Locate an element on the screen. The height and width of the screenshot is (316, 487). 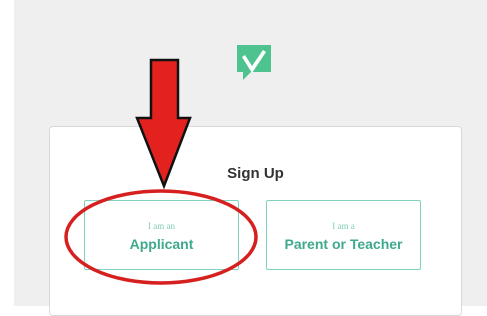
checkmark-logo-icon is located at coordinates (254, 62).